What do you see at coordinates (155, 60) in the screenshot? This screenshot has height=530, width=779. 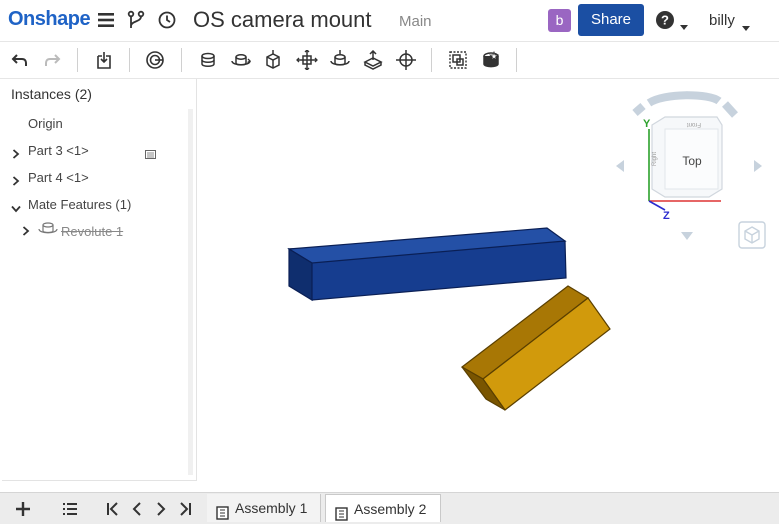 I see `mate-connector-icon` at bounding box center [155, 60].